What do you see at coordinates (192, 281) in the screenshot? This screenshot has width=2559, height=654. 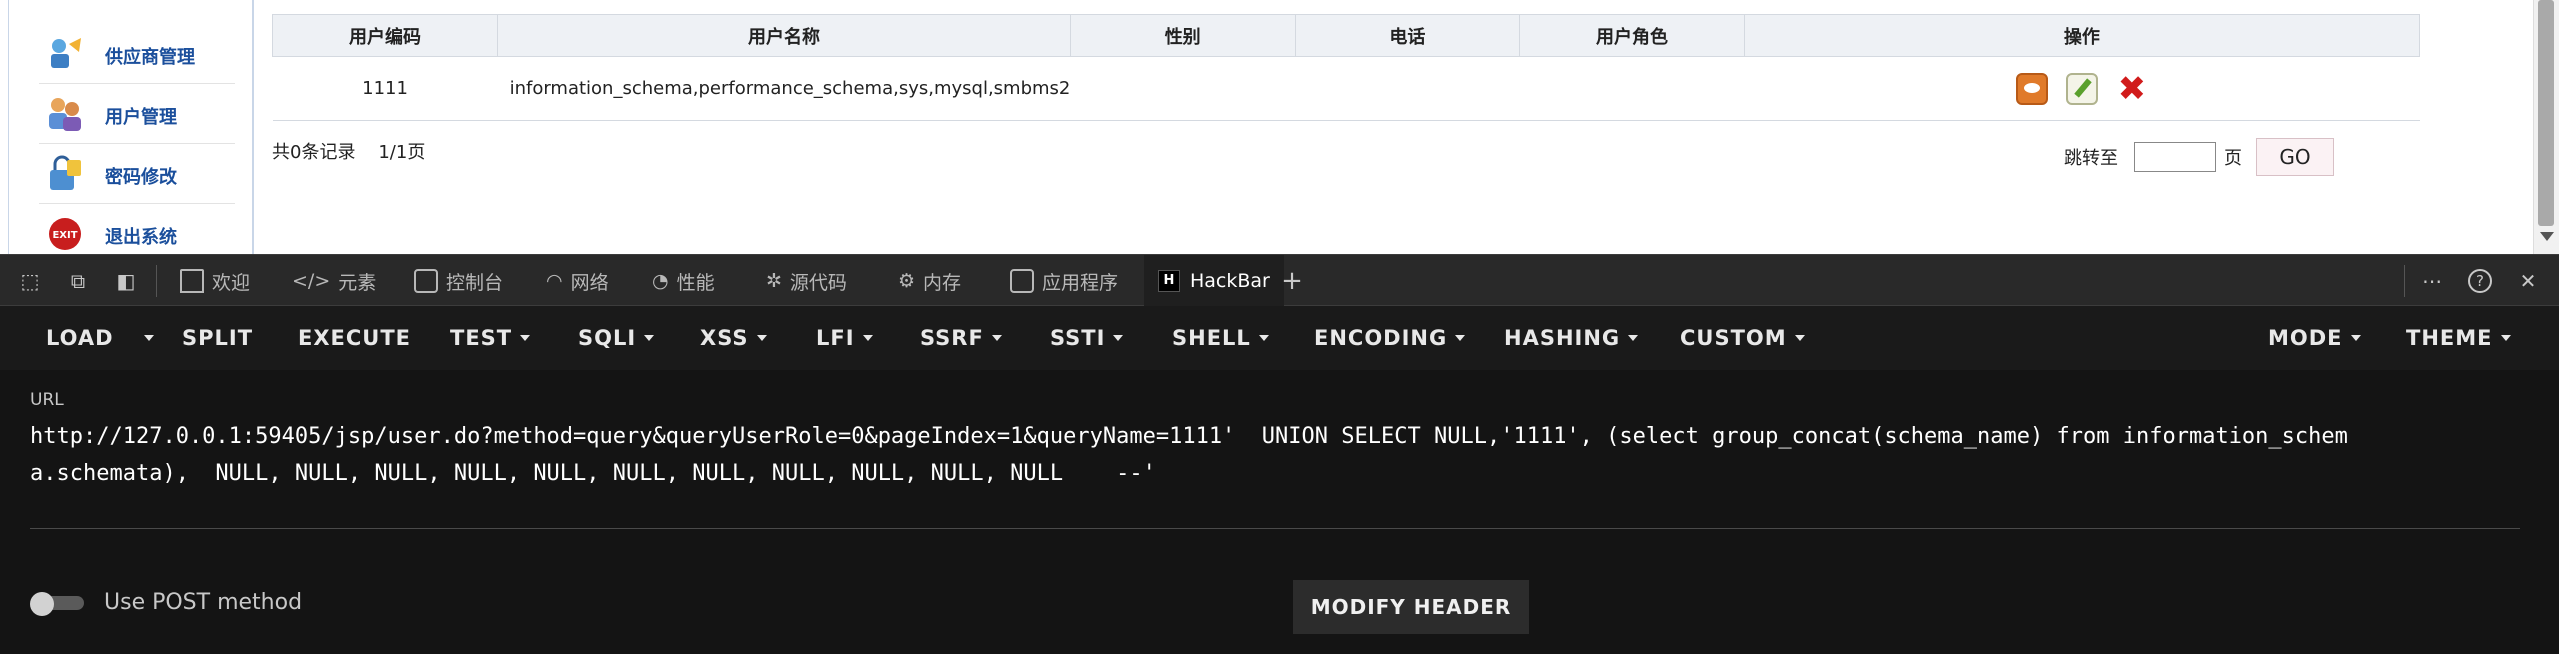 I see `home-icon` at bounding box center [192, 281].